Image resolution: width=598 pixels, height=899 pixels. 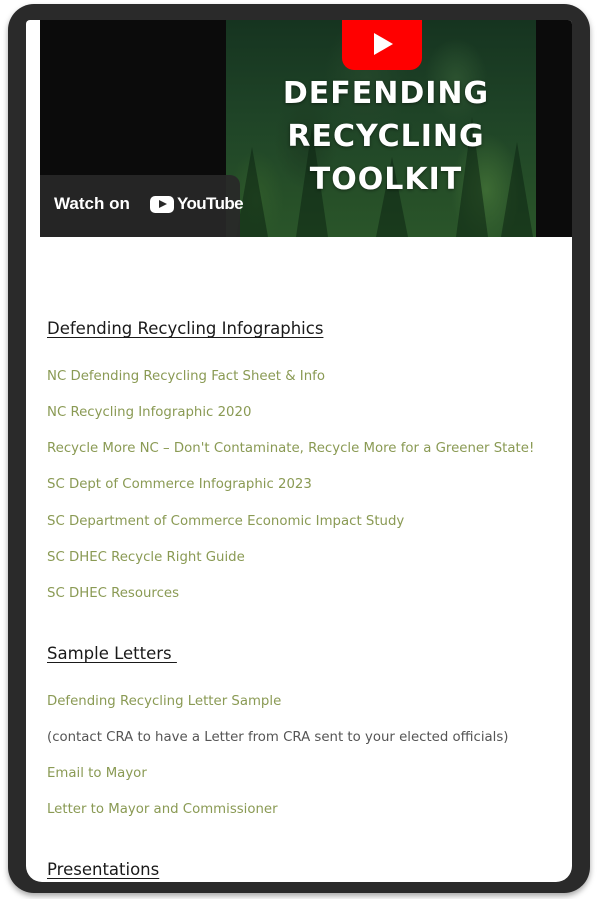 I want to click on youtube-logo-text: YouTube, so click(x=210, y=203).